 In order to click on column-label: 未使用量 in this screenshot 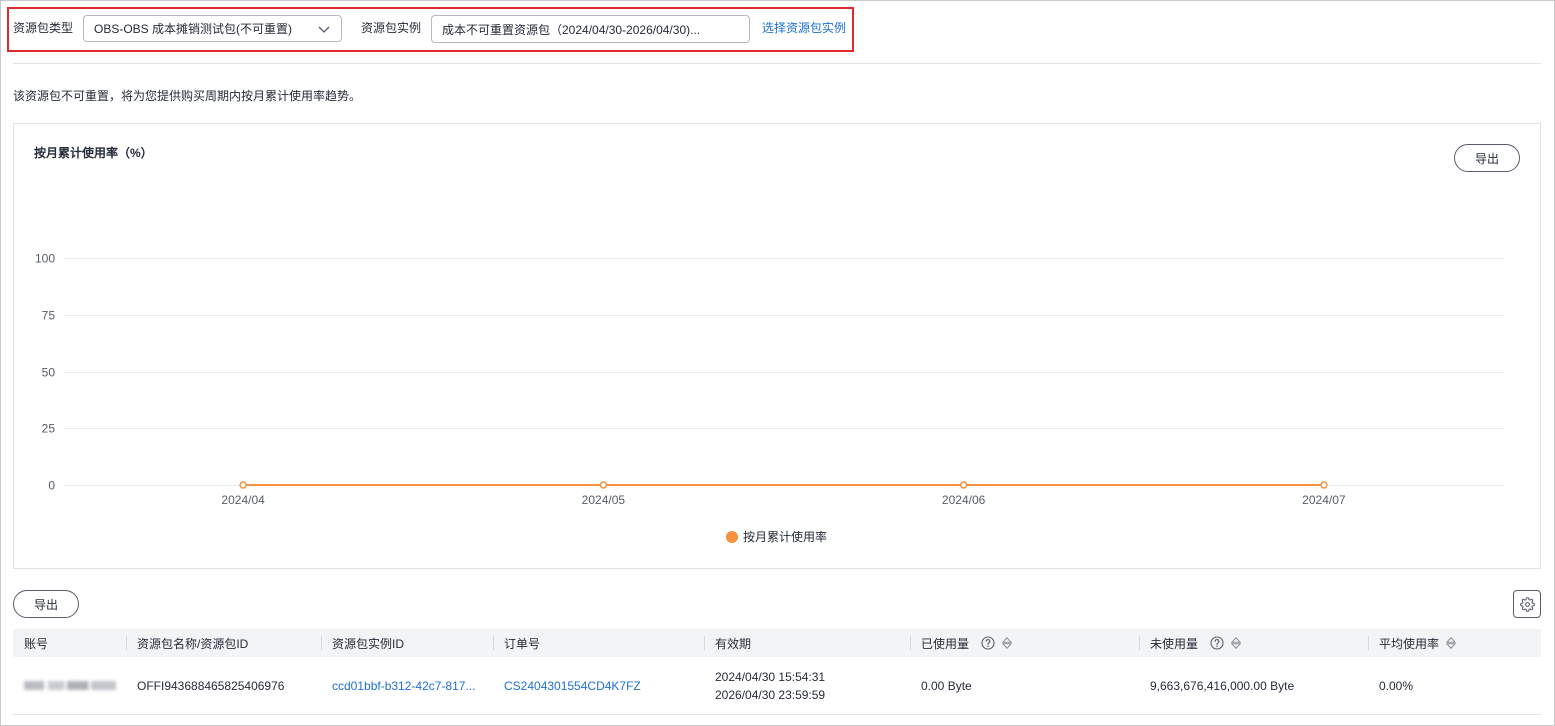, I will do `click(1174, 643)`.